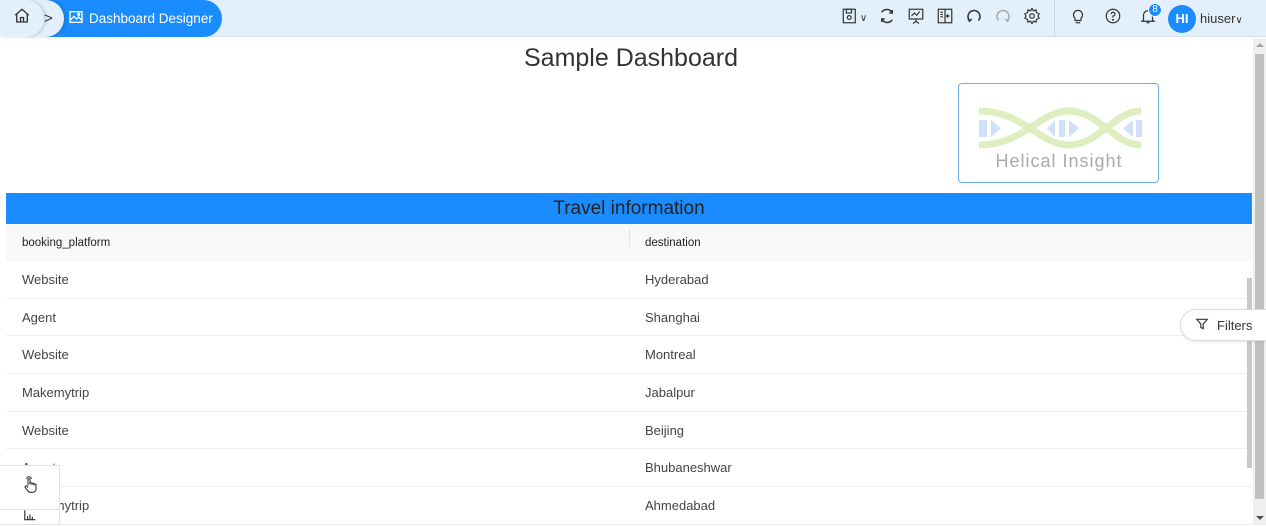 This screenshot has height=526, width=1266. I want to click on filters-label: Filters, so click(1235, 325).